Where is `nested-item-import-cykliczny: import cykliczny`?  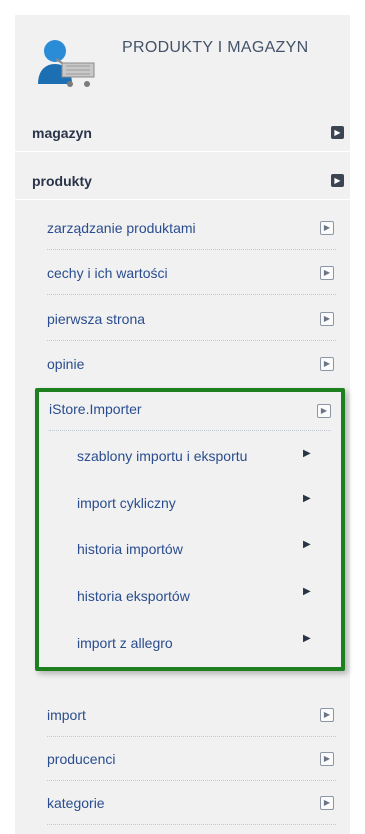
nested-item-import-cykliczny: import cykliczny is located at coordinates (126, 503).